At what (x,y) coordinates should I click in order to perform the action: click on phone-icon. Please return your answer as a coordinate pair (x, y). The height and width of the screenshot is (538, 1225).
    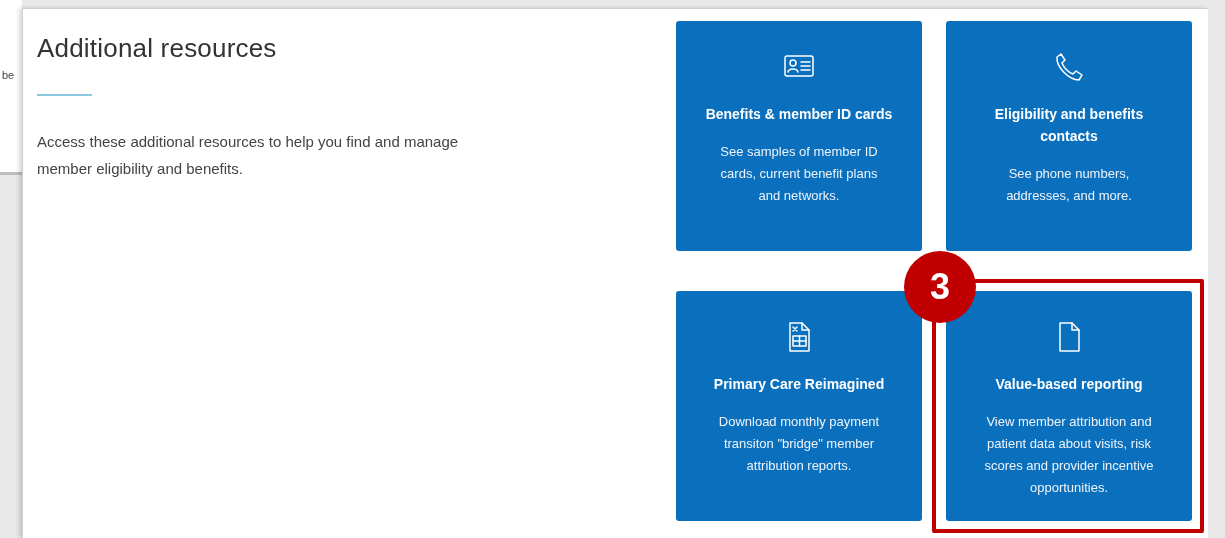
    Looking at the image, I should click on (1069, 67).